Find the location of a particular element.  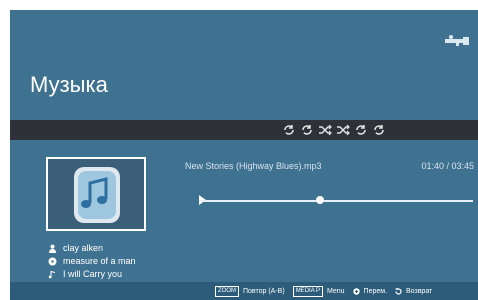

artist-row: clay alken is located at coordinates (92, 248).